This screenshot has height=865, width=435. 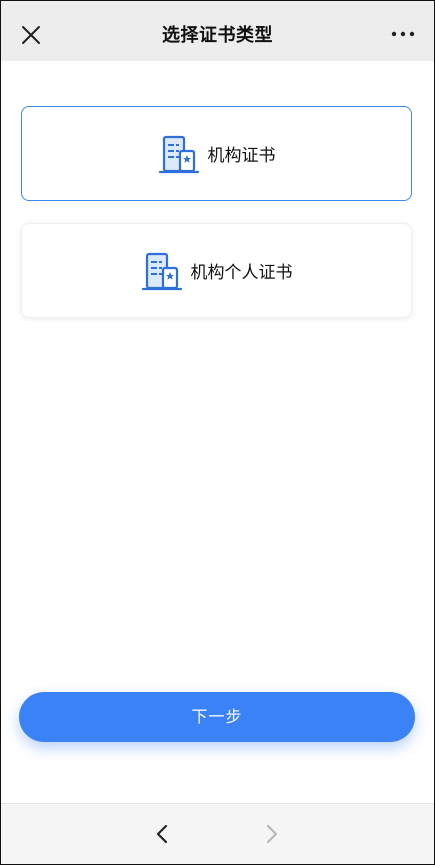 I want to click on option-content: 机构个人证书, so click(x=216, y=270).